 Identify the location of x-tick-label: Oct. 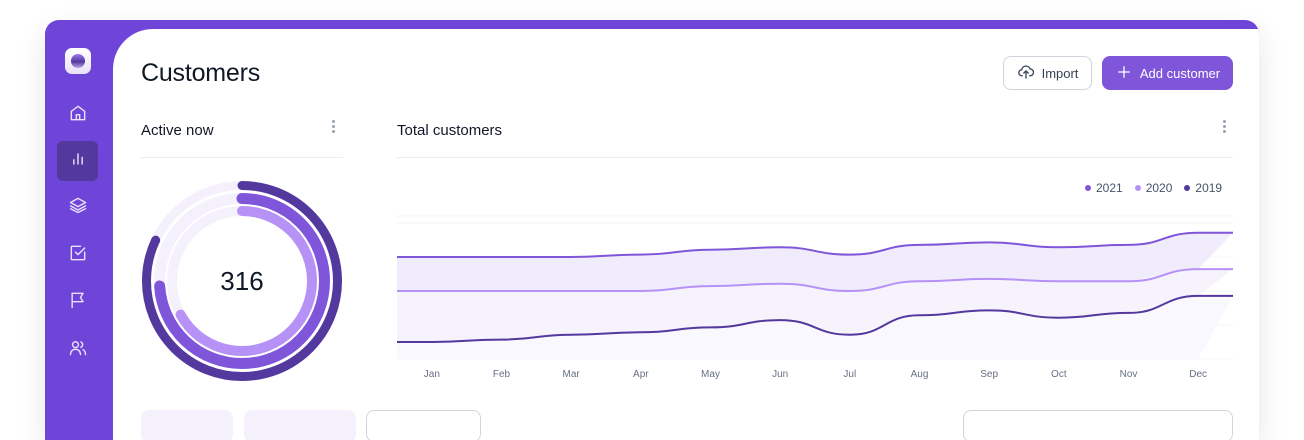
(1059, 374).